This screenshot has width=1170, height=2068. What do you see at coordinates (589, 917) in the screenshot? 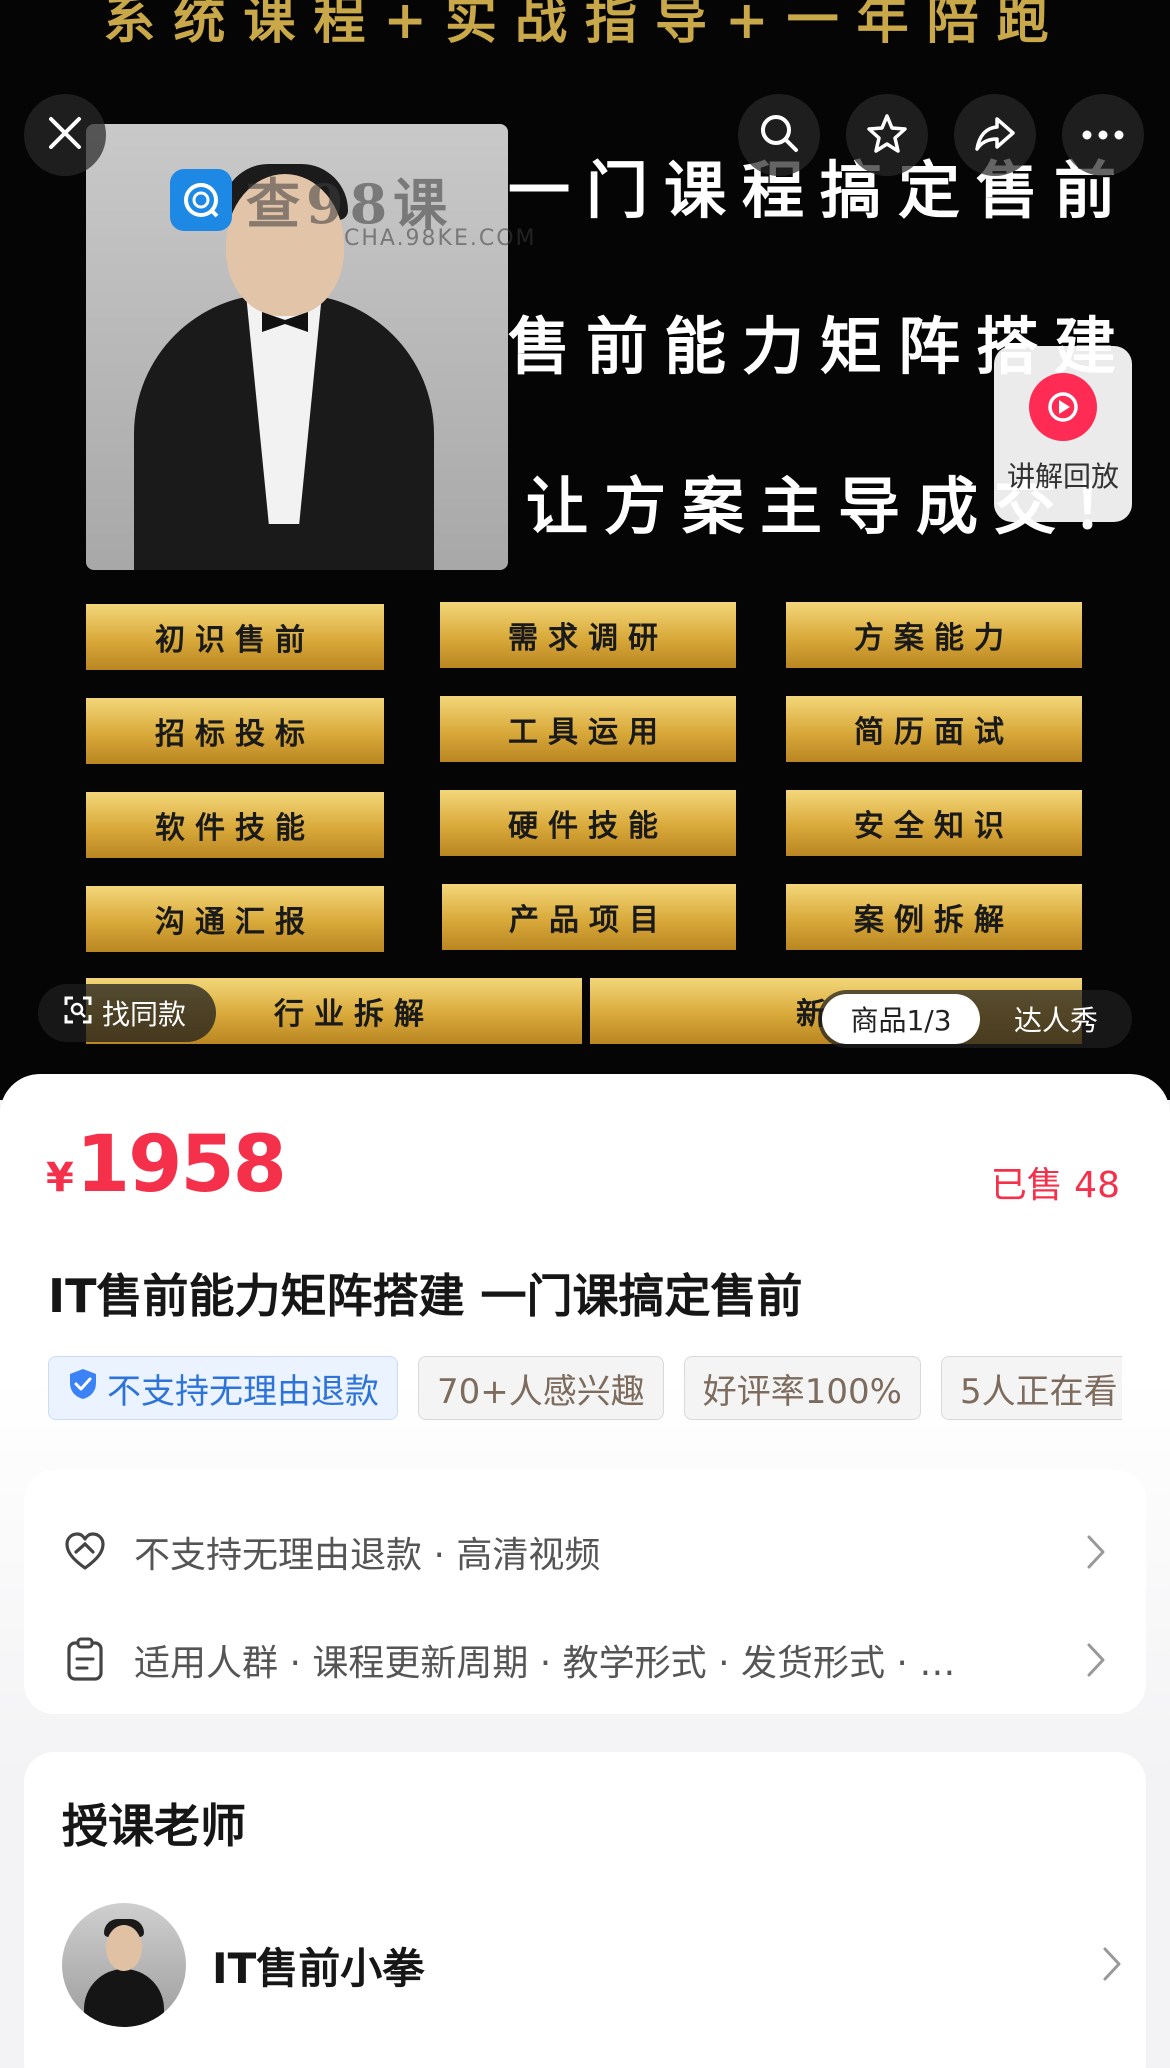
I see `module-tile: 产品项目` at bounding box center [589, 917].